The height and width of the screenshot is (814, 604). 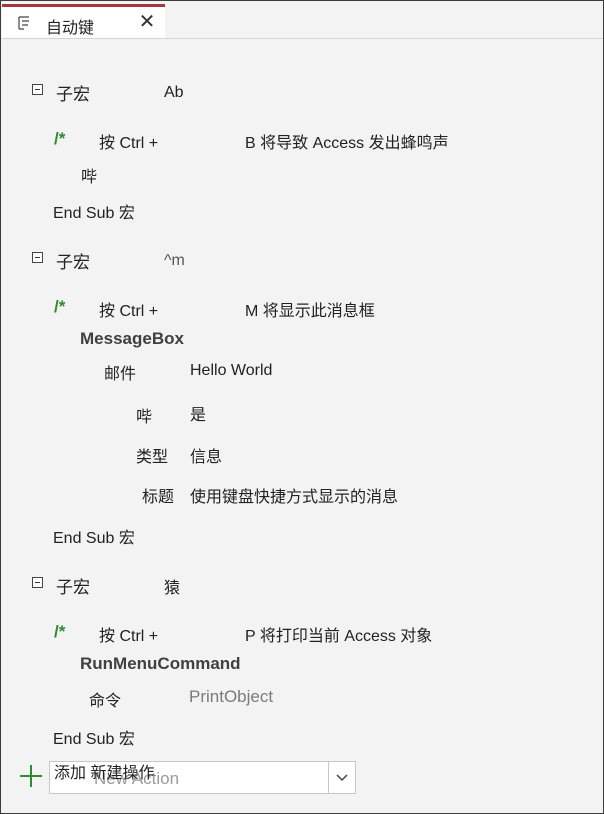 I want to click on arg-label-type: 类型, so click(x=152, y=457).